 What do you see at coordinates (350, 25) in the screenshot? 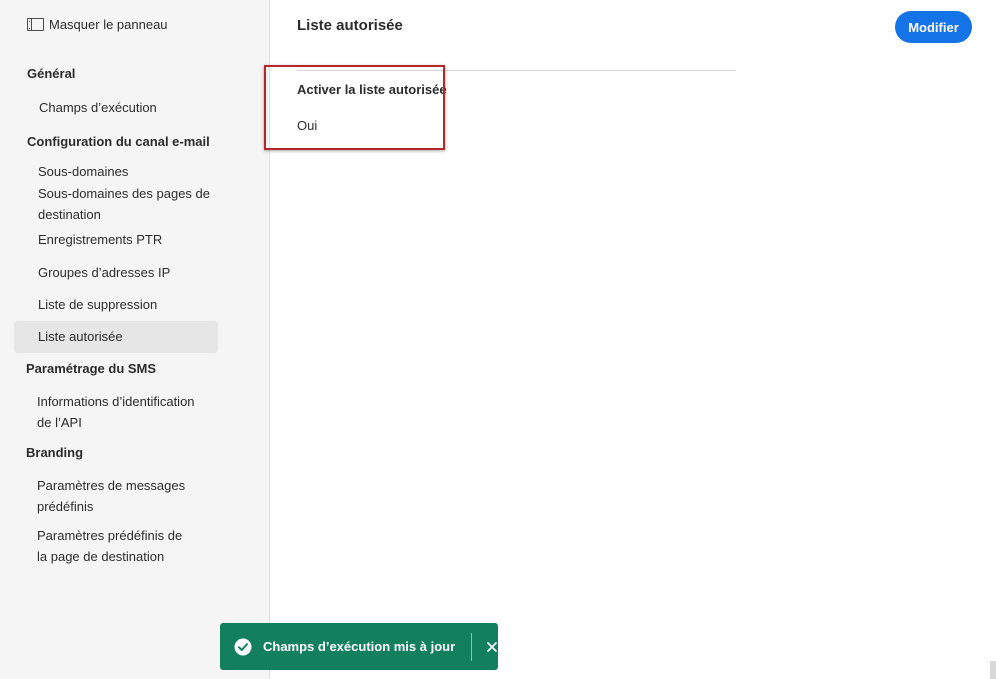
I see `page-title: Liste autorisée` at bounding box center [350, 25].